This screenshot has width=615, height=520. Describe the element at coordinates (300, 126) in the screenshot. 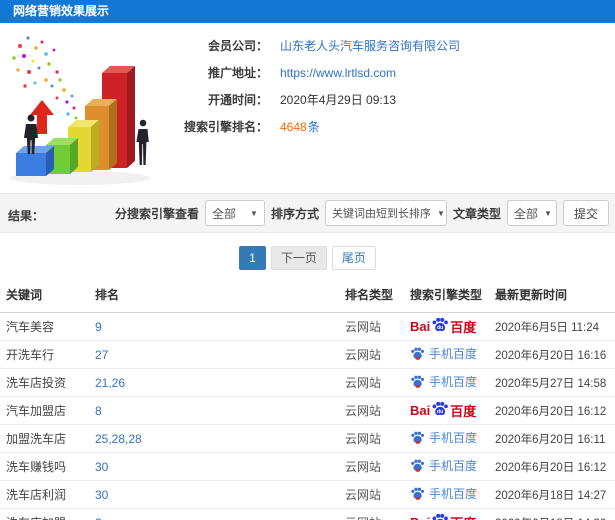

I see `engine-rank-value: 4648条` at that location.